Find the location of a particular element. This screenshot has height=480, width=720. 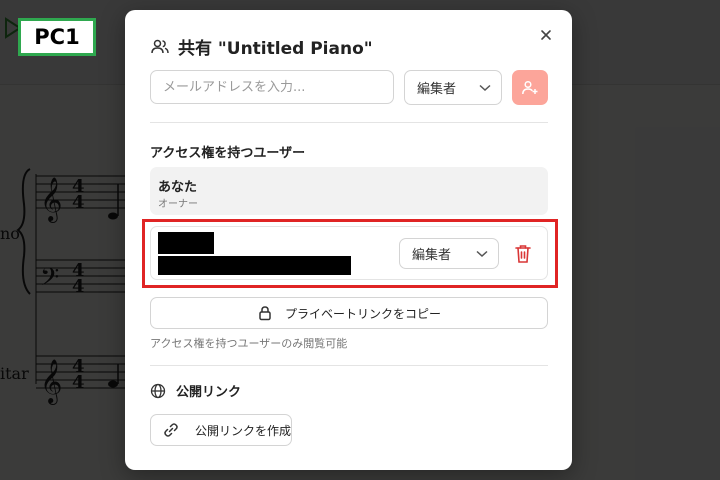

user-role-select: 編集者 is located at coordinates (449, 253).